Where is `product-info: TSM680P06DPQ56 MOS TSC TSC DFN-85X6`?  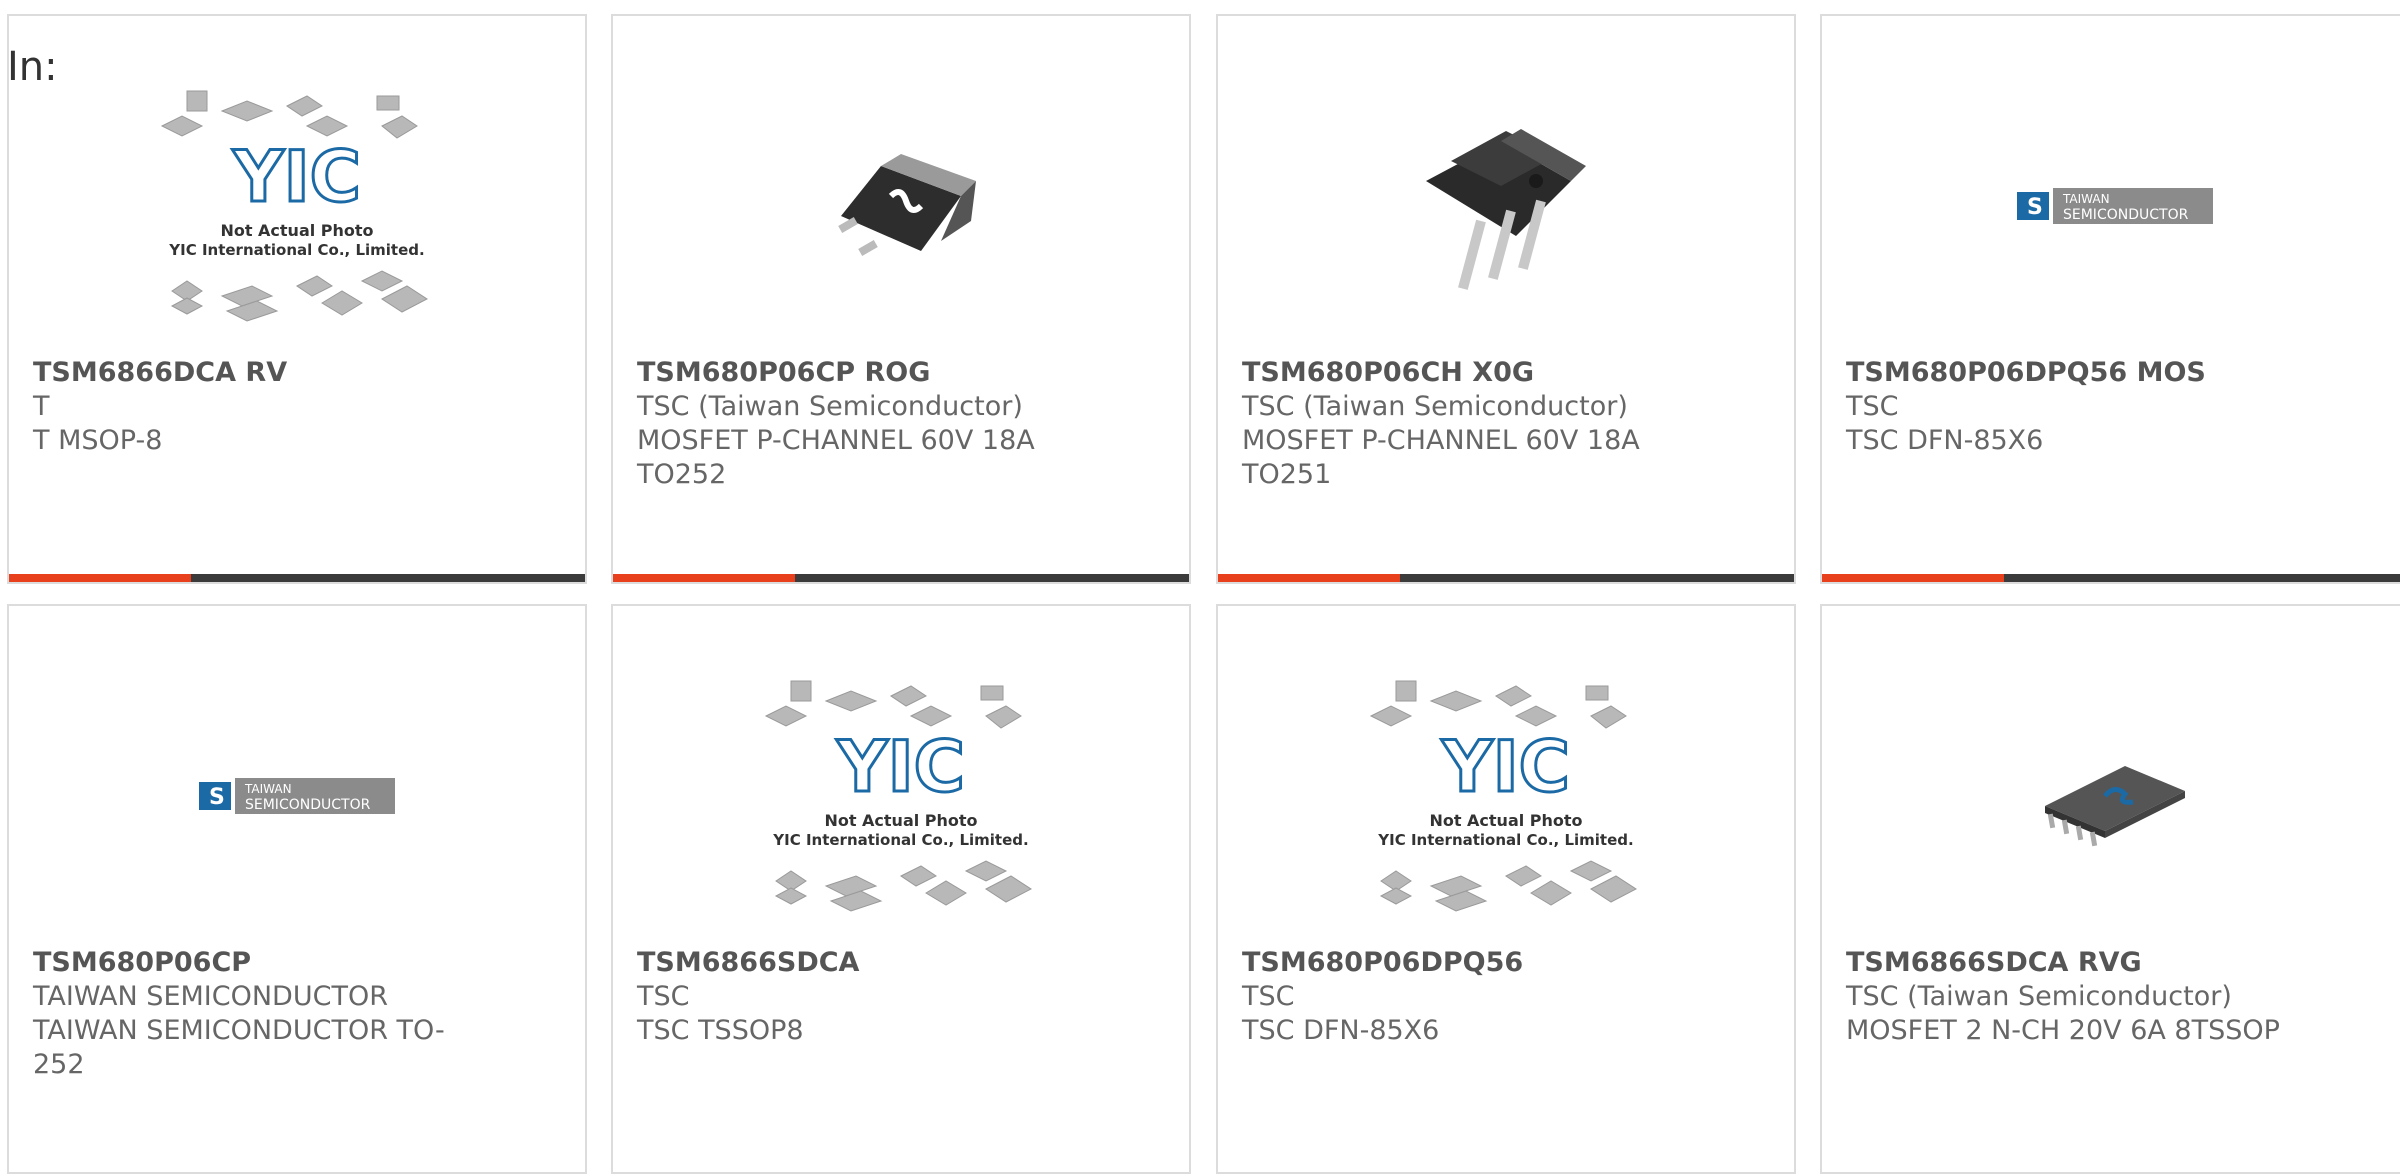 product-info: TSM680P06DPQ56 MOS TSC TSC DFN-85X6 is located at coordinates (2115, 407).